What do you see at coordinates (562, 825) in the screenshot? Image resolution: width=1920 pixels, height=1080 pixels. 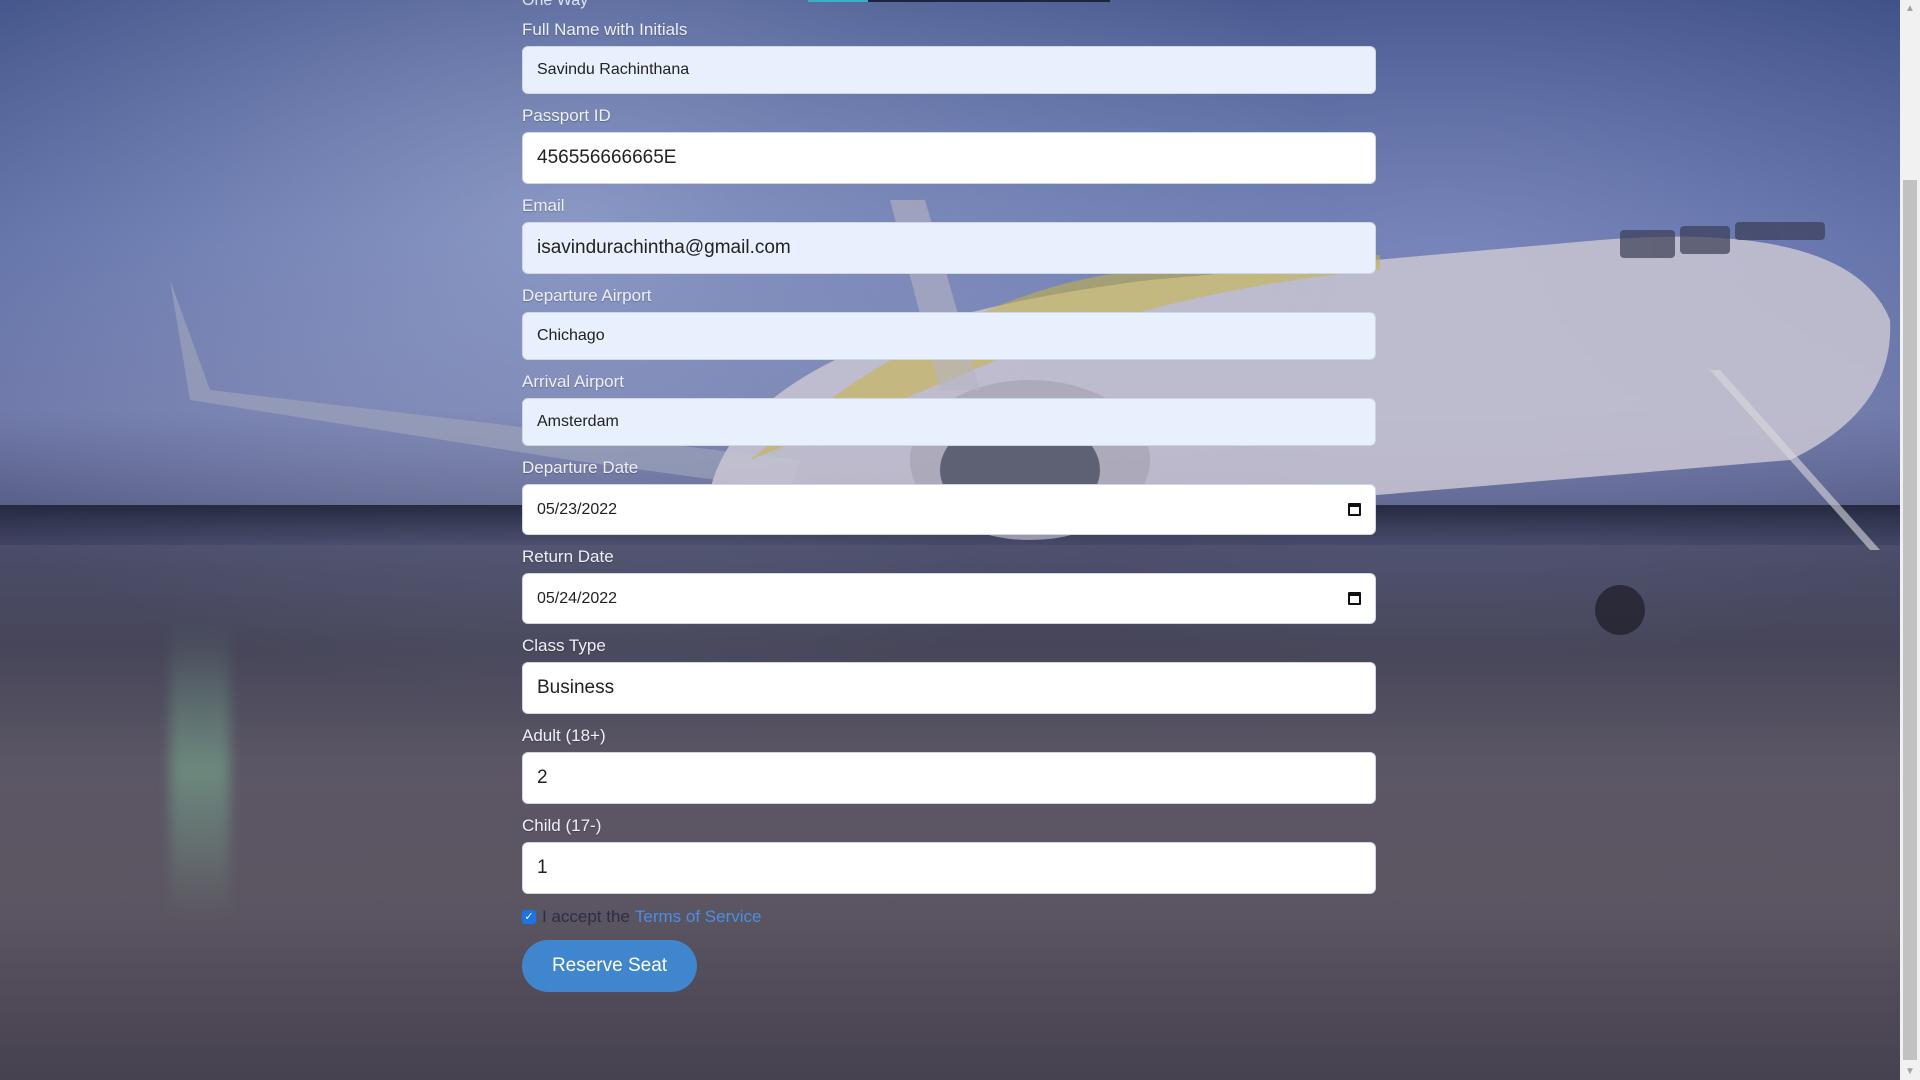 I see `child-label: Child (17-)` at bounding box center [562, 825].